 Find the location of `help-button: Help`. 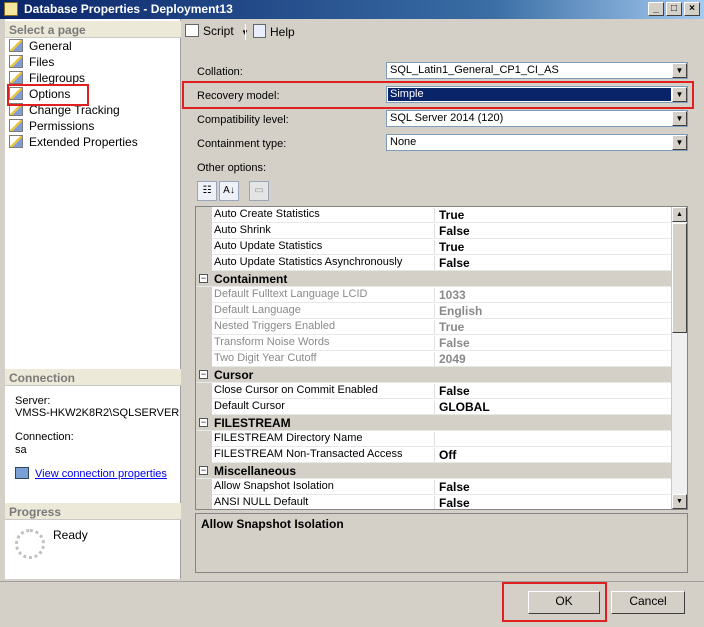

help-button: Help is located at coordinates (274, 31).